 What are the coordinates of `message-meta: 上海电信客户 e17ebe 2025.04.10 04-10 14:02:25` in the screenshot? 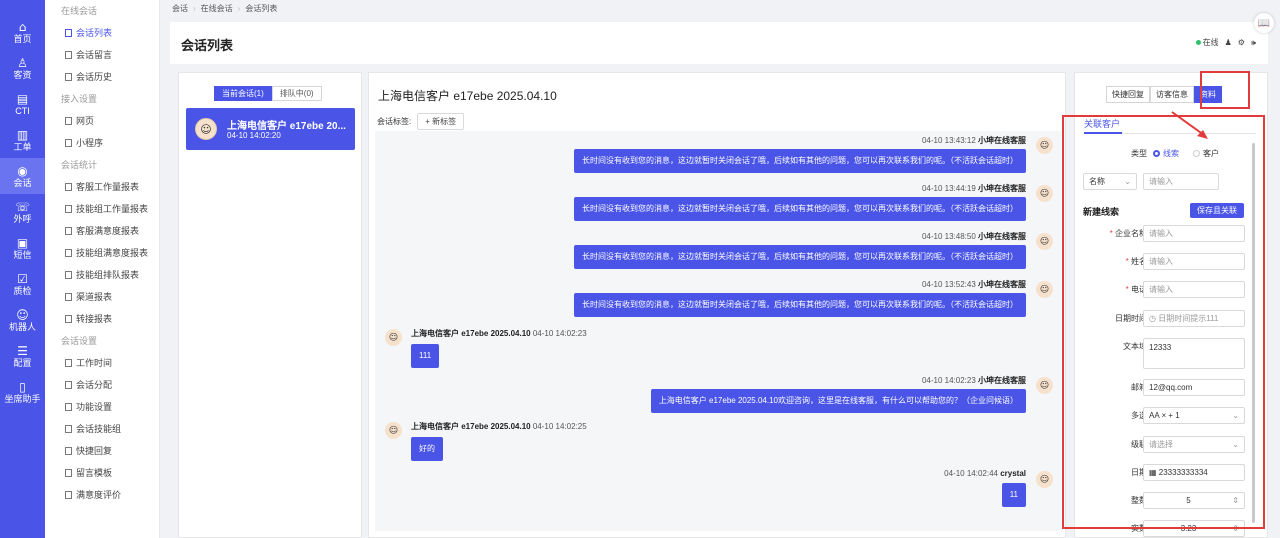 It's located at (499, 426).